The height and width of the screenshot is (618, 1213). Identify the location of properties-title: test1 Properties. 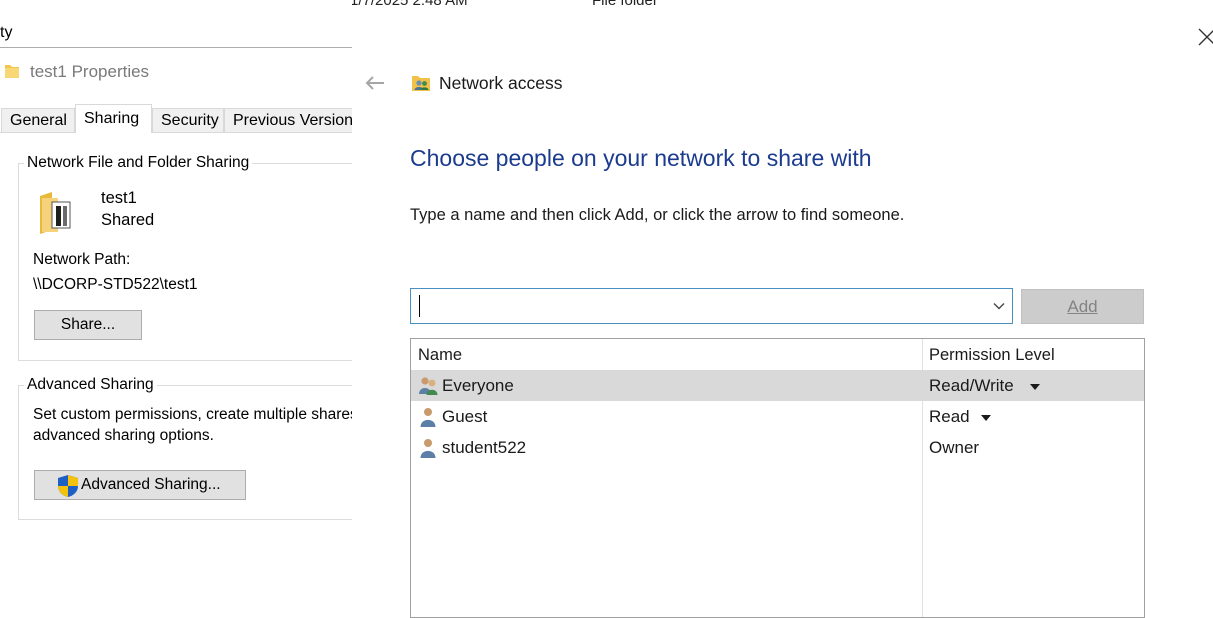
(90, 71).